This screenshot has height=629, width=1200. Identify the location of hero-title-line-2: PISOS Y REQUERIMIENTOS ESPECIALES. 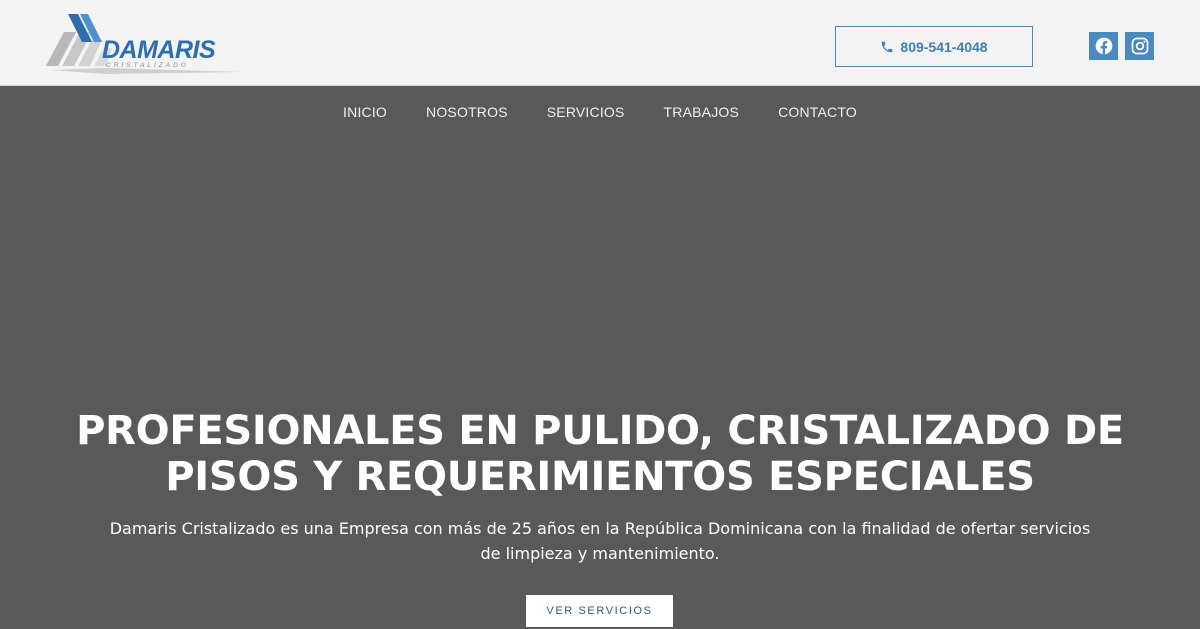
(600, 477).